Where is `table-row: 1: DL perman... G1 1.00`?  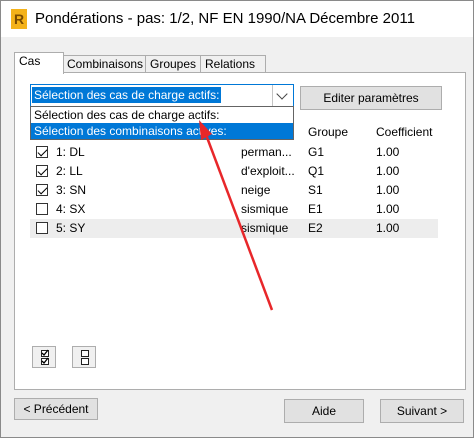 table-row: 1: DL perman... G1 1.00 is located at coordinates (234, 152).